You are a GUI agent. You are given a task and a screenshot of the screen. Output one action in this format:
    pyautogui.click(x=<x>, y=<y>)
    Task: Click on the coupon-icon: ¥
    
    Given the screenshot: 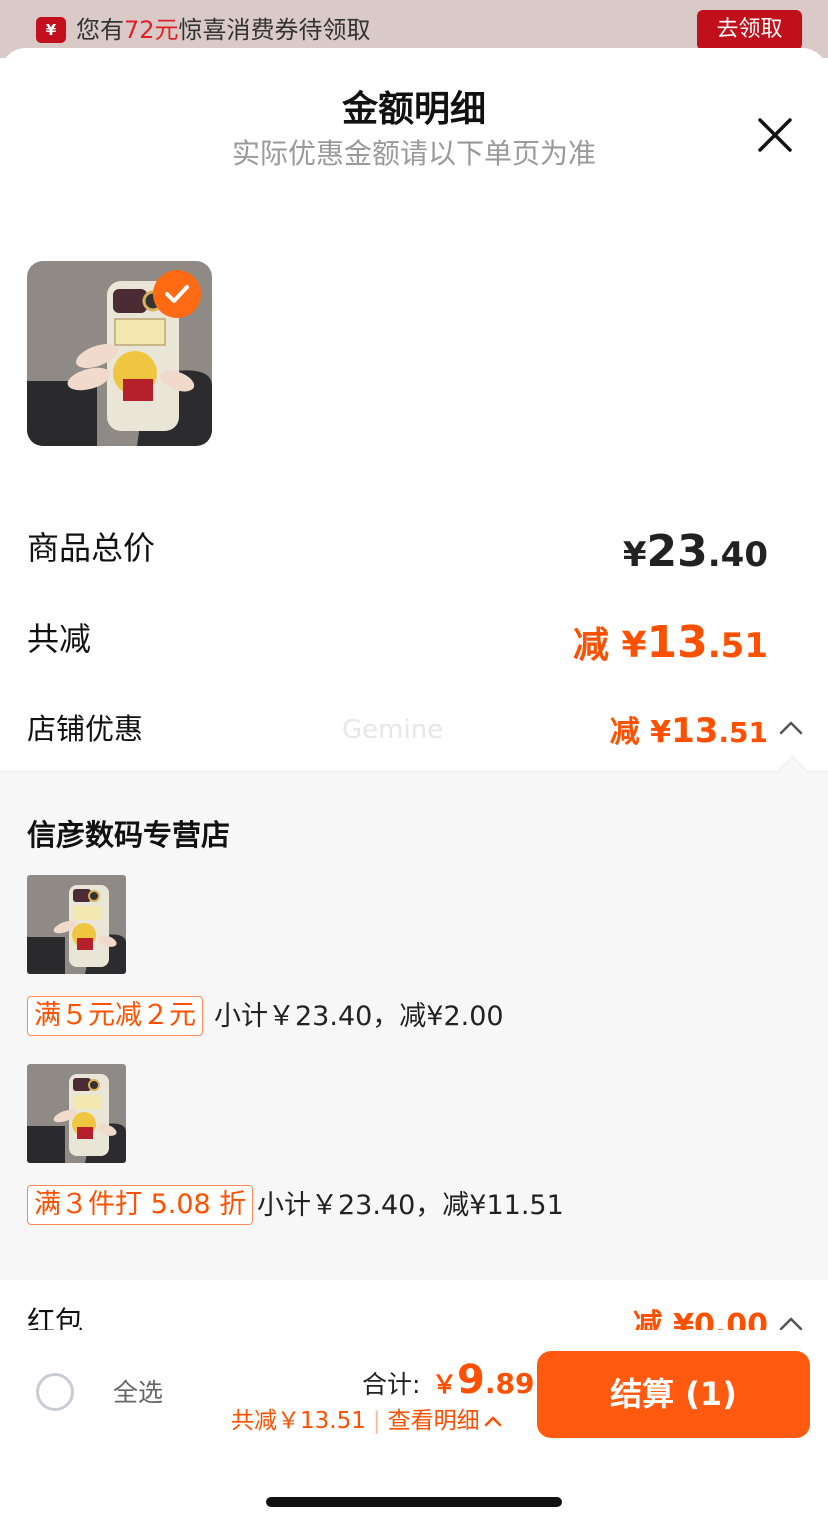 What is the action you would take?
    pyautogui.click(x=51, y=30)
    